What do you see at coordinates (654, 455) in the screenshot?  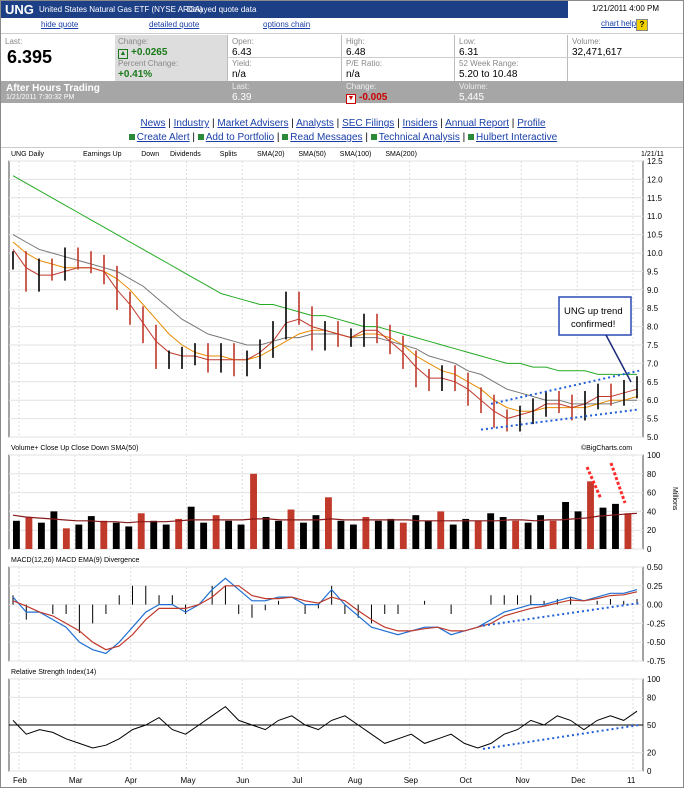 I see `volume-tick-label: 100` at bounding box center [654, 455].